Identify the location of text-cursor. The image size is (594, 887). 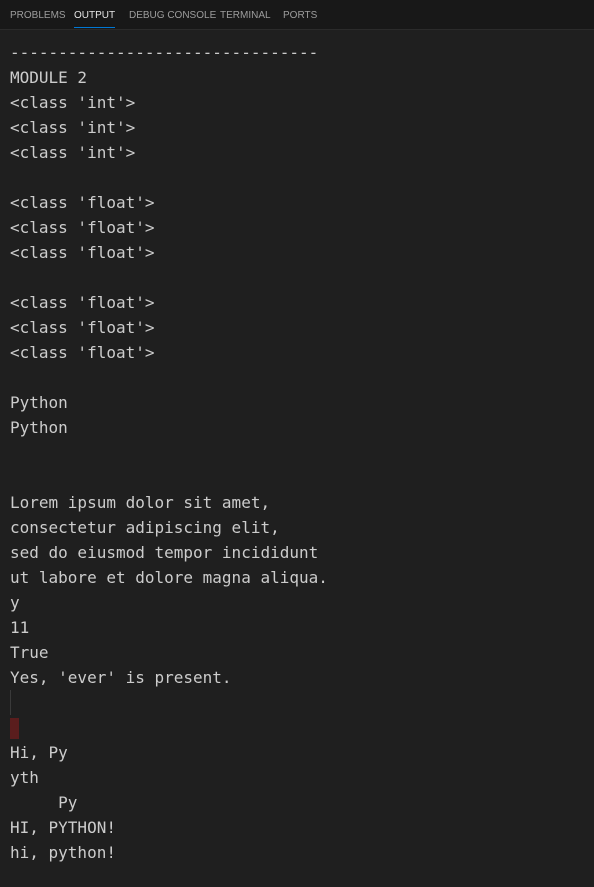
(14, 728).